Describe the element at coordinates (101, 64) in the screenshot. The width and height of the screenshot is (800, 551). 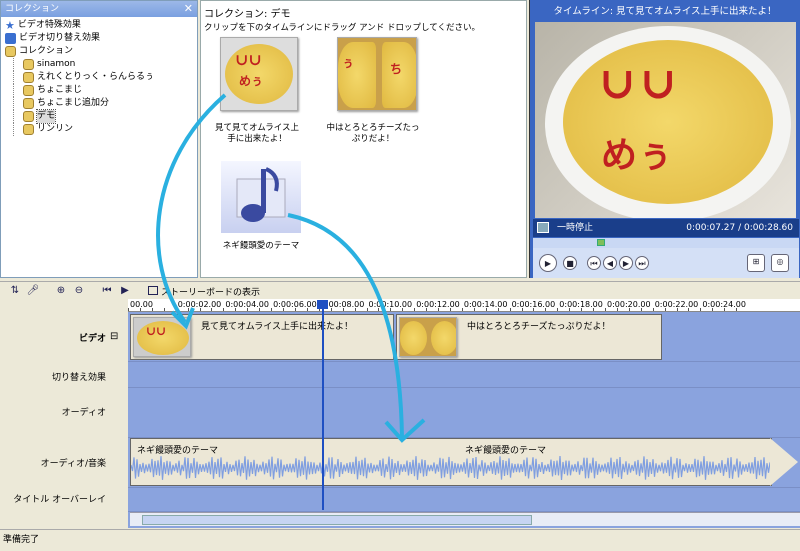
I see `tree-item-sinamon: sinamon` at that location.